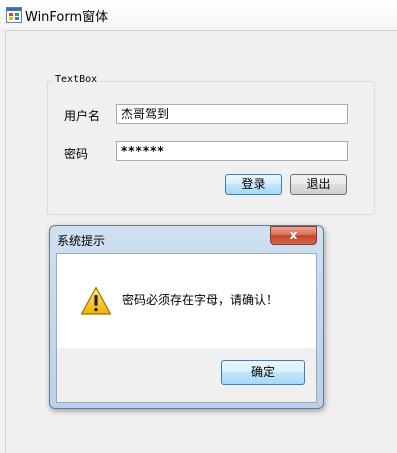  I want to click on warning-icon, so click(96, 300).